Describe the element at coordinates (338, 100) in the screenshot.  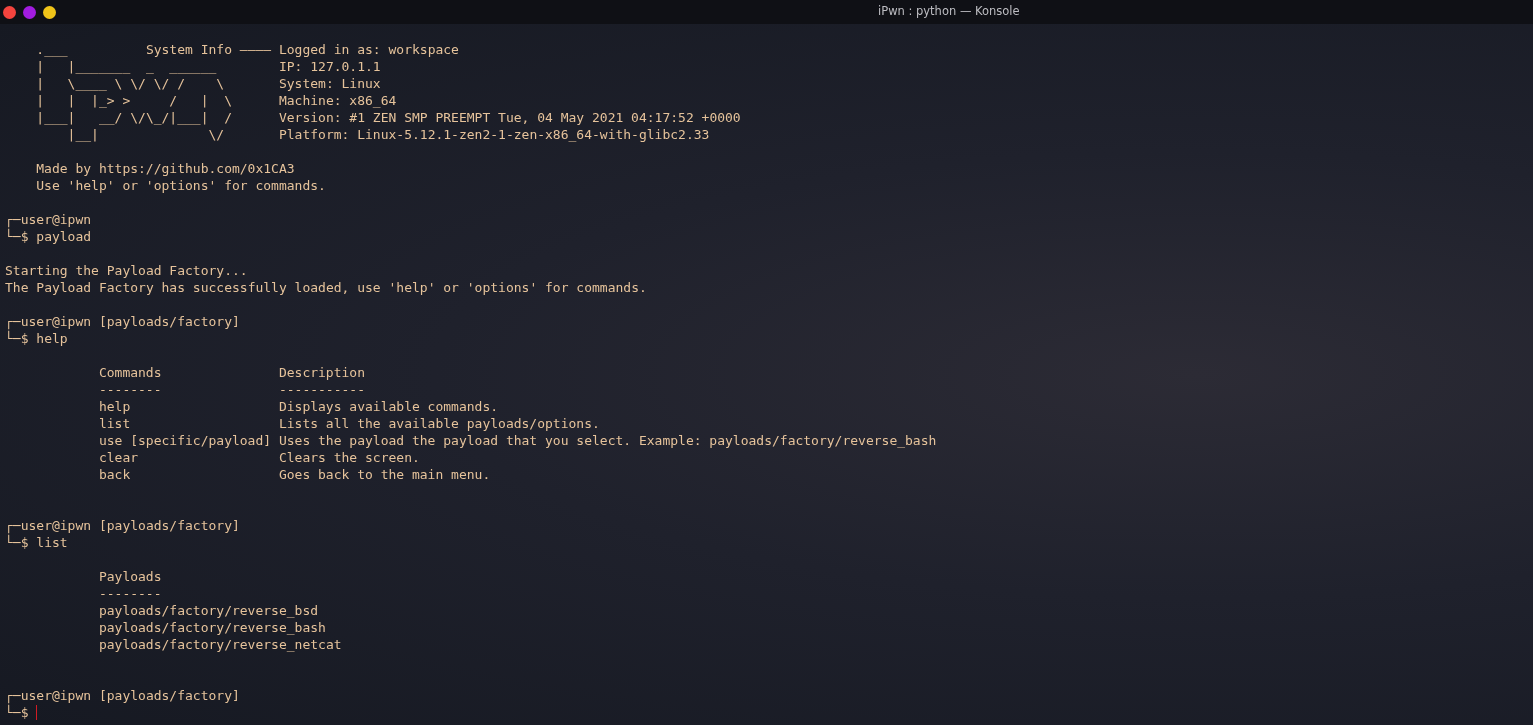
I see `terminal-line: Machine: x86_64` at that location.